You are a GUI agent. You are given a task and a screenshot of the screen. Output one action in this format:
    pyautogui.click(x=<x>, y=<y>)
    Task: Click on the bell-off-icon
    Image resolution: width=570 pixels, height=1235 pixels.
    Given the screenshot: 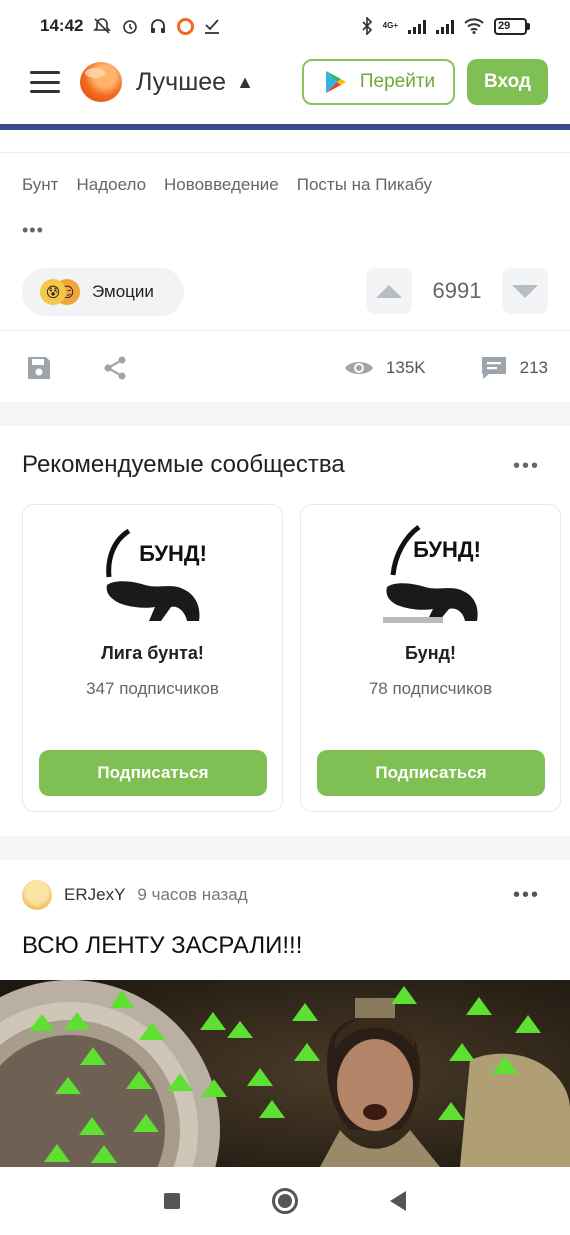 What is the action you would take?
    pyautogui.click(x=102, y=26)
    